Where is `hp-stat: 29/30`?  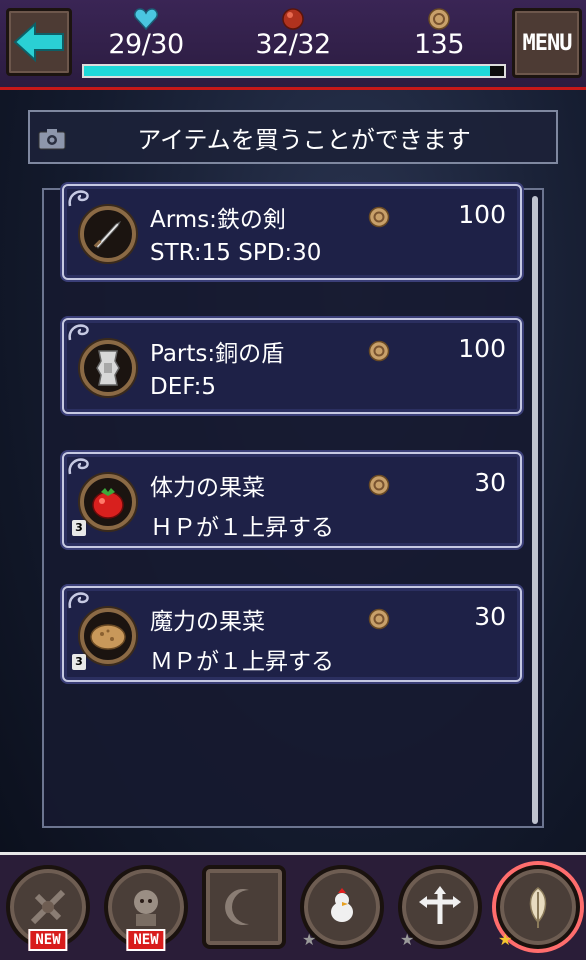 hp-stat: 29/30 is located at coordinates (146, 37).